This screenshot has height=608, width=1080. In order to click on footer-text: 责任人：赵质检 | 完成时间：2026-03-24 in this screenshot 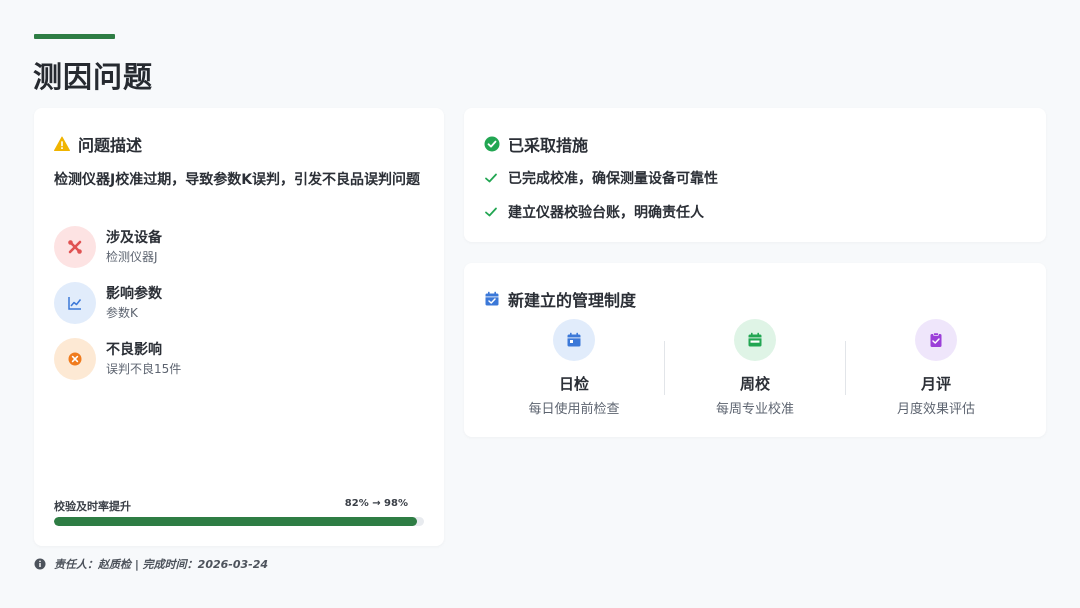, I will do `click(161, 564)`.